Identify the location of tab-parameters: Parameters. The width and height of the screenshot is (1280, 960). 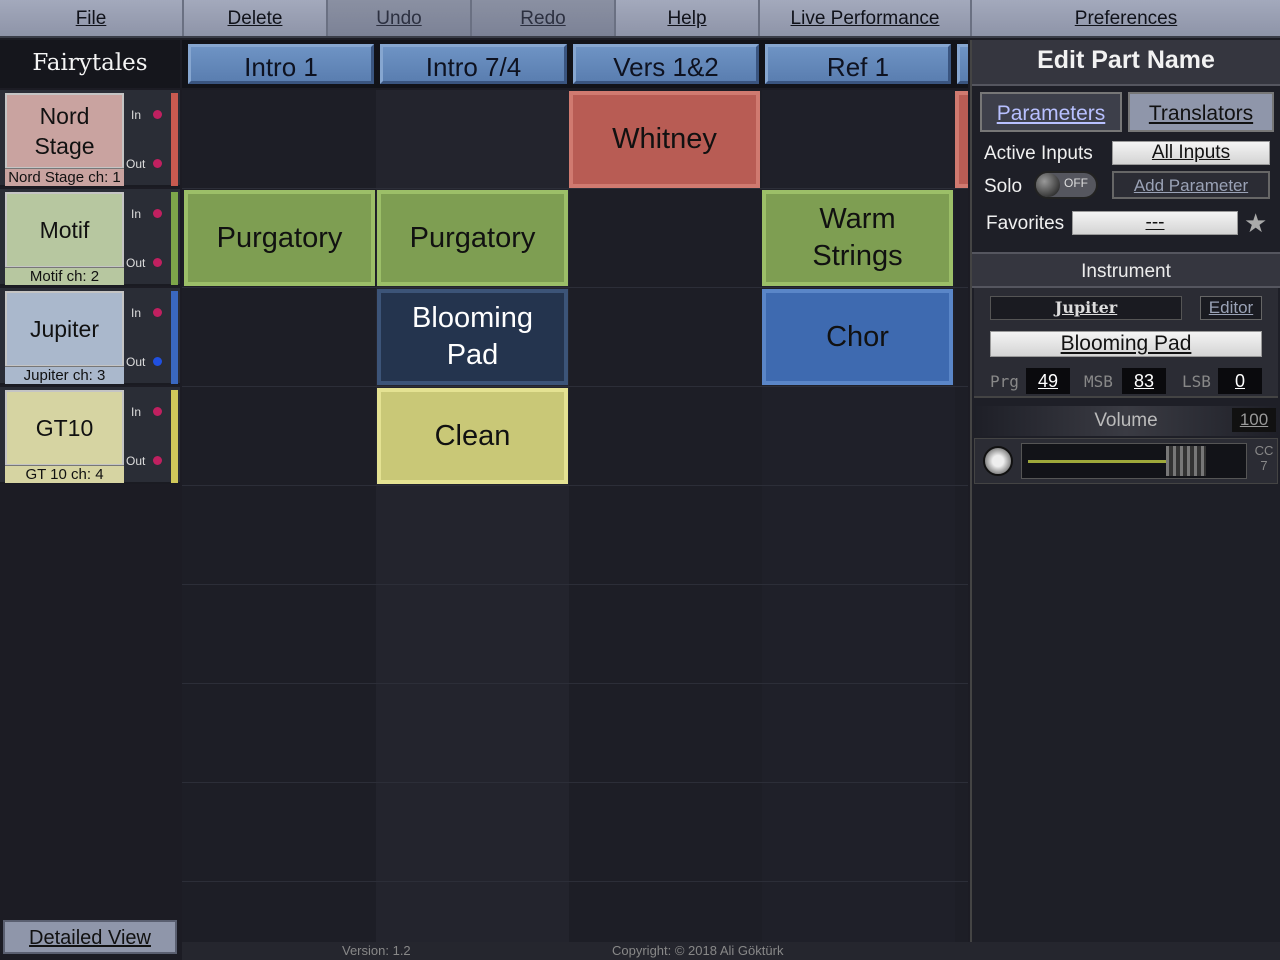
(1051, 112).